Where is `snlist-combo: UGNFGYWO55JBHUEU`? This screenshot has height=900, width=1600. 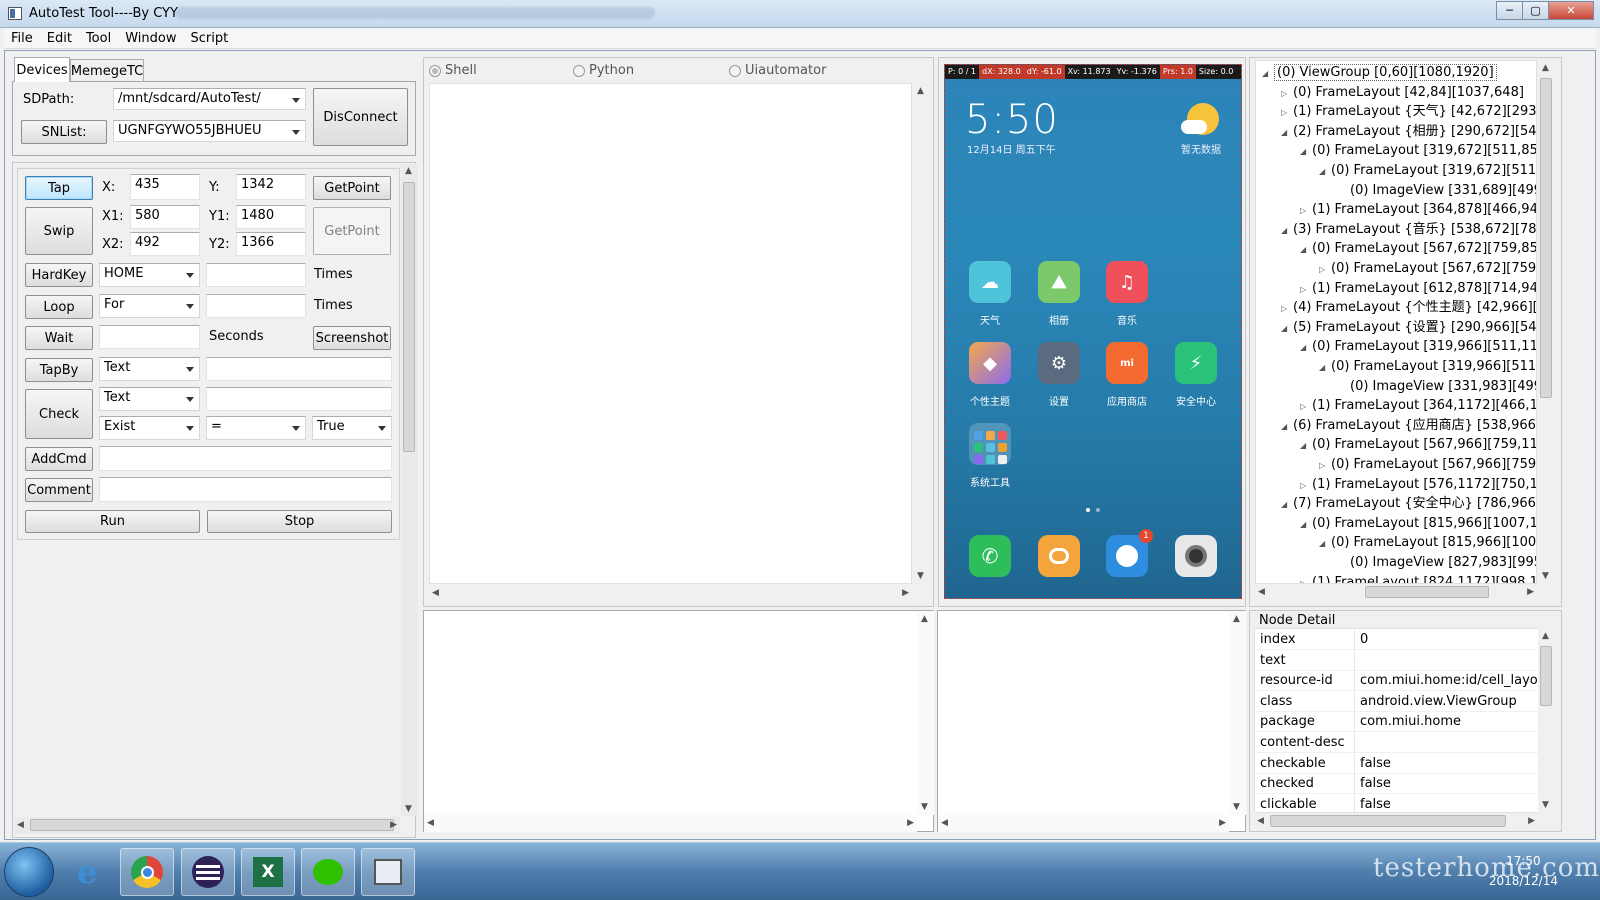
snlist-combo: UGNFGYWO55JBHUEU is located at coordinates (209, 131).